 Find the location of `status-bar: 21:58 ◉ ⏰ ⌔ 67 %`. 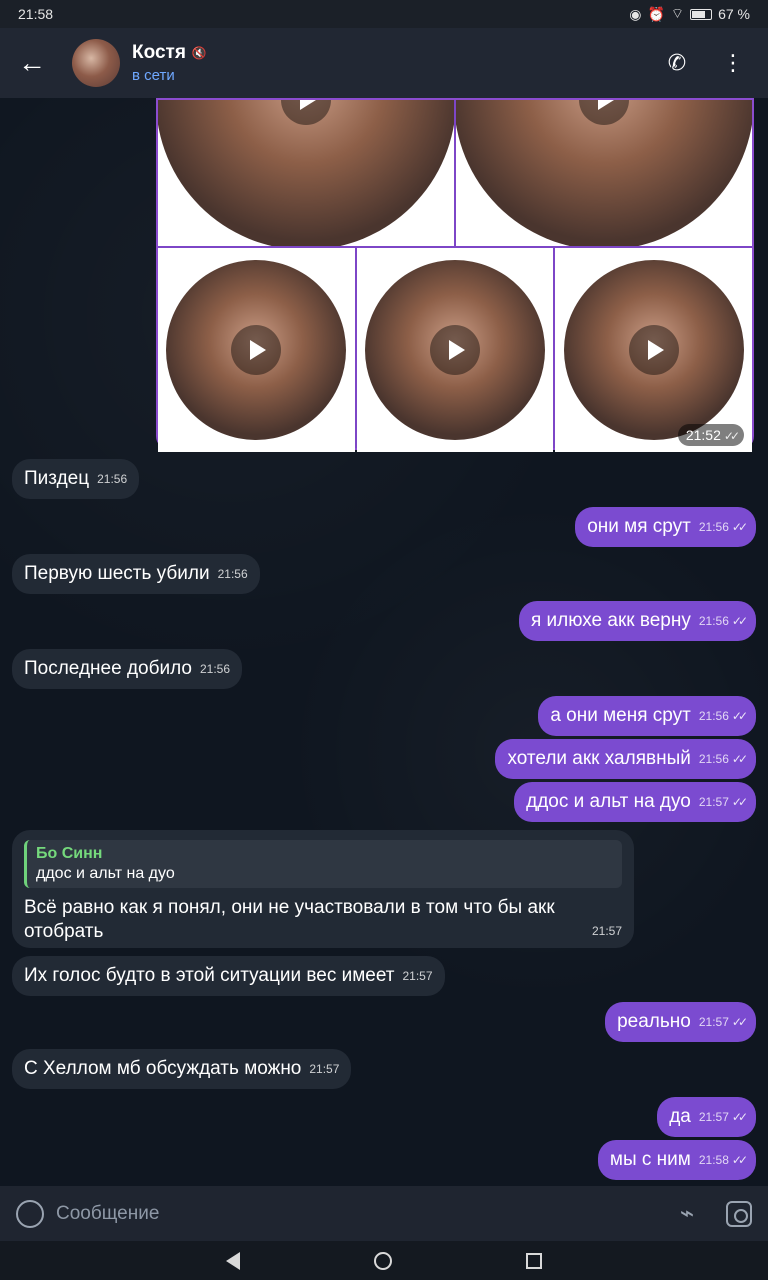

status-bar: 21:58 ◉ ⏰ ⌔ 67 % is located at coordinates (384, 14).